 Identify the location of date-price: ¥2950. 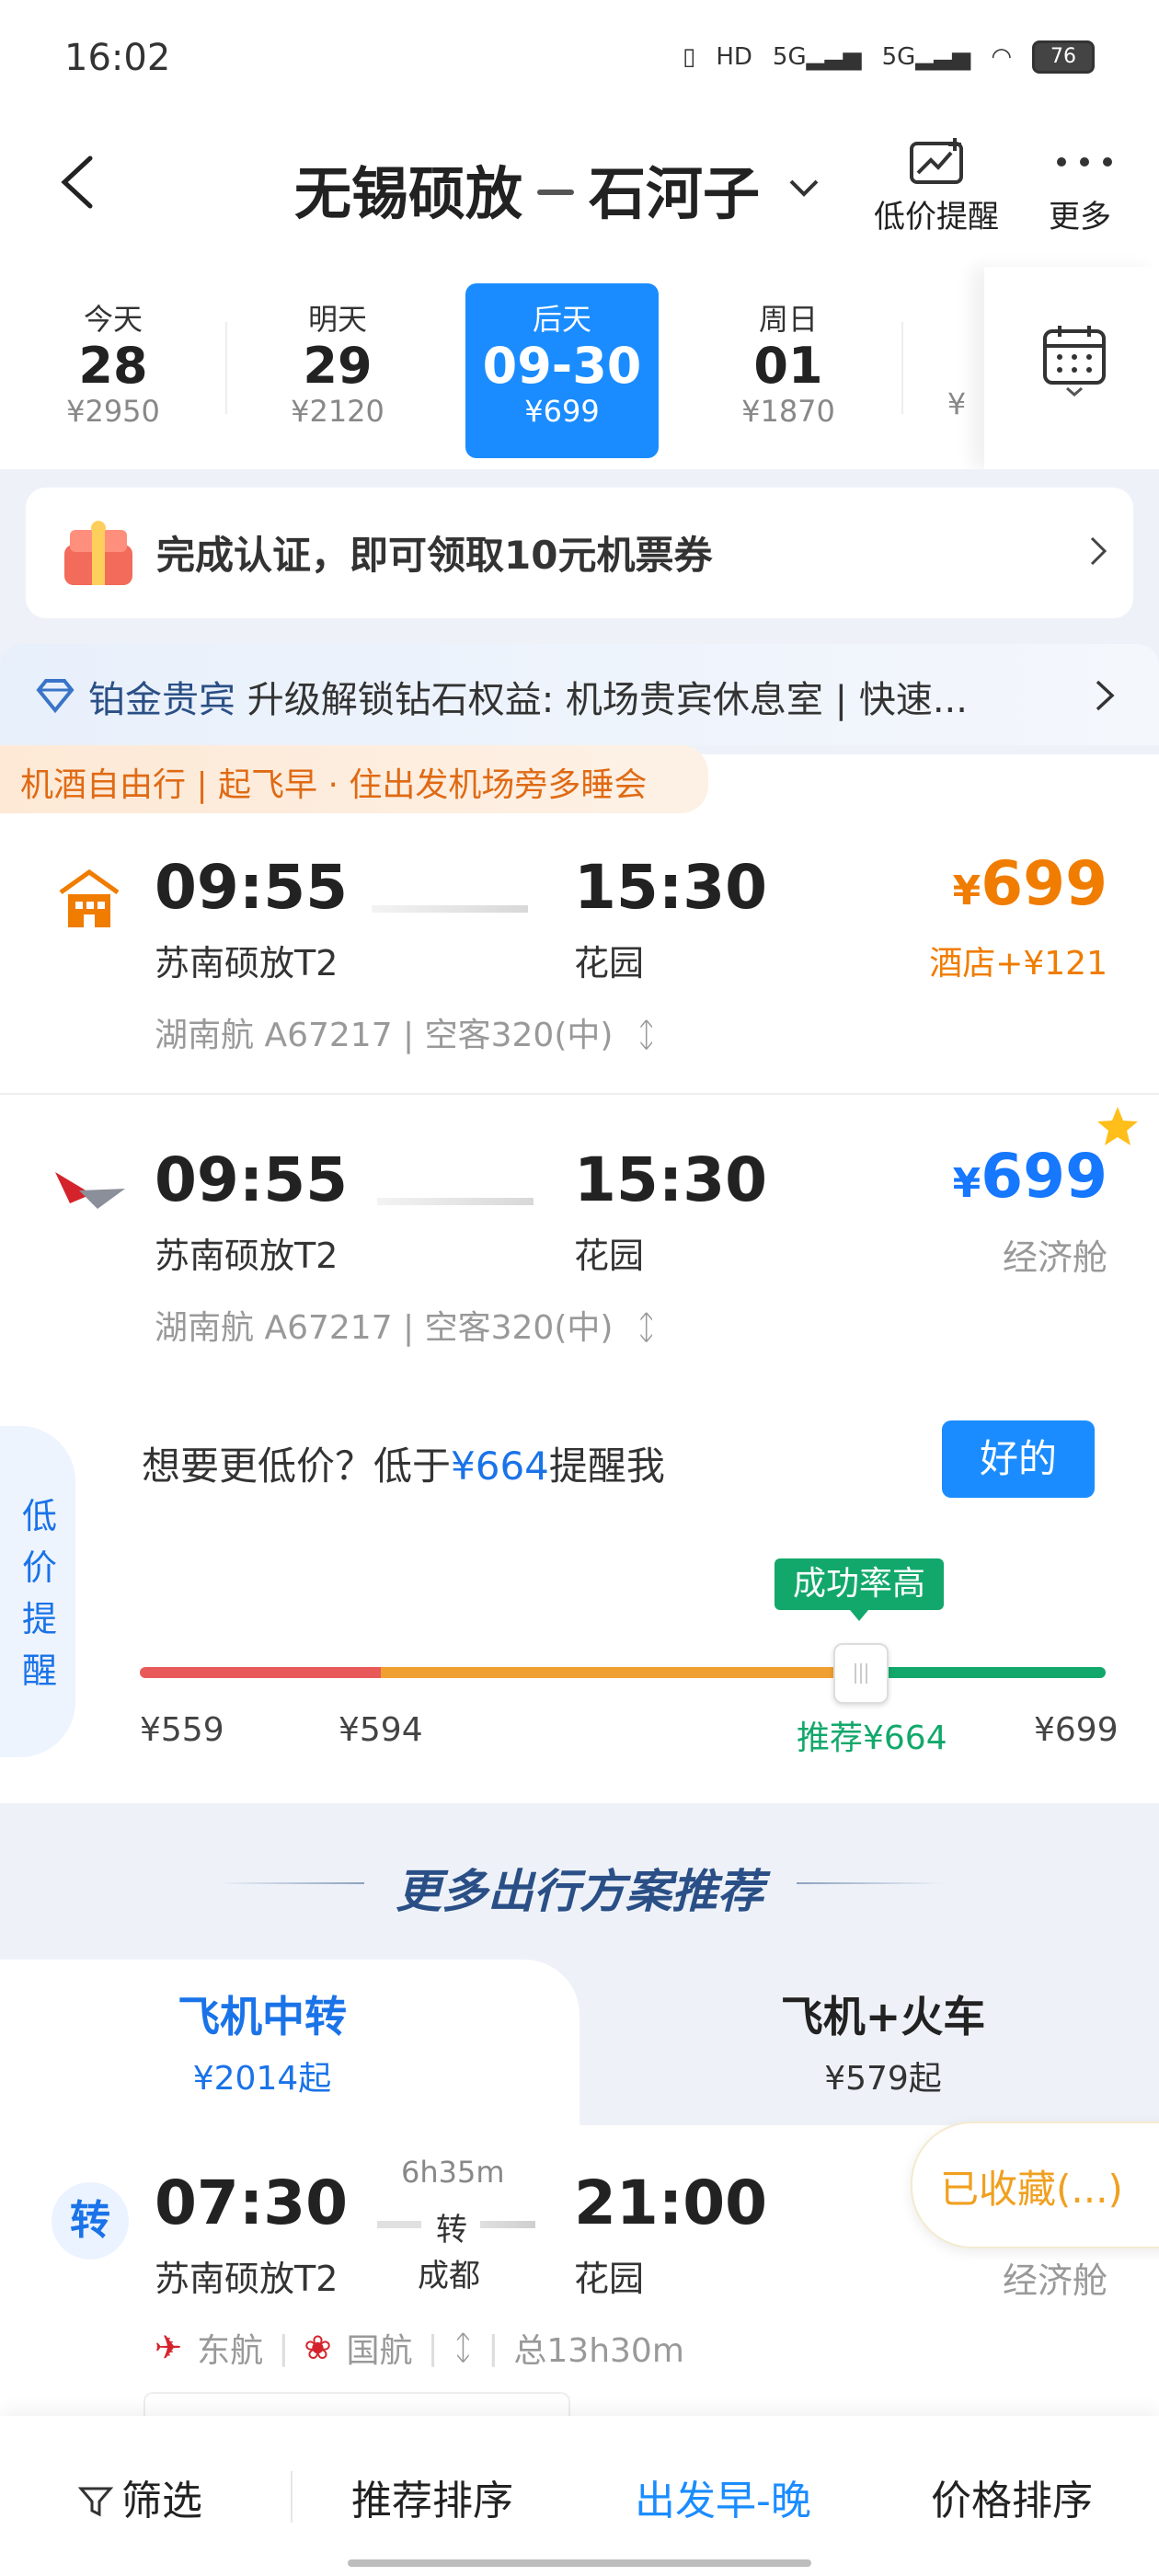
(113, 411).